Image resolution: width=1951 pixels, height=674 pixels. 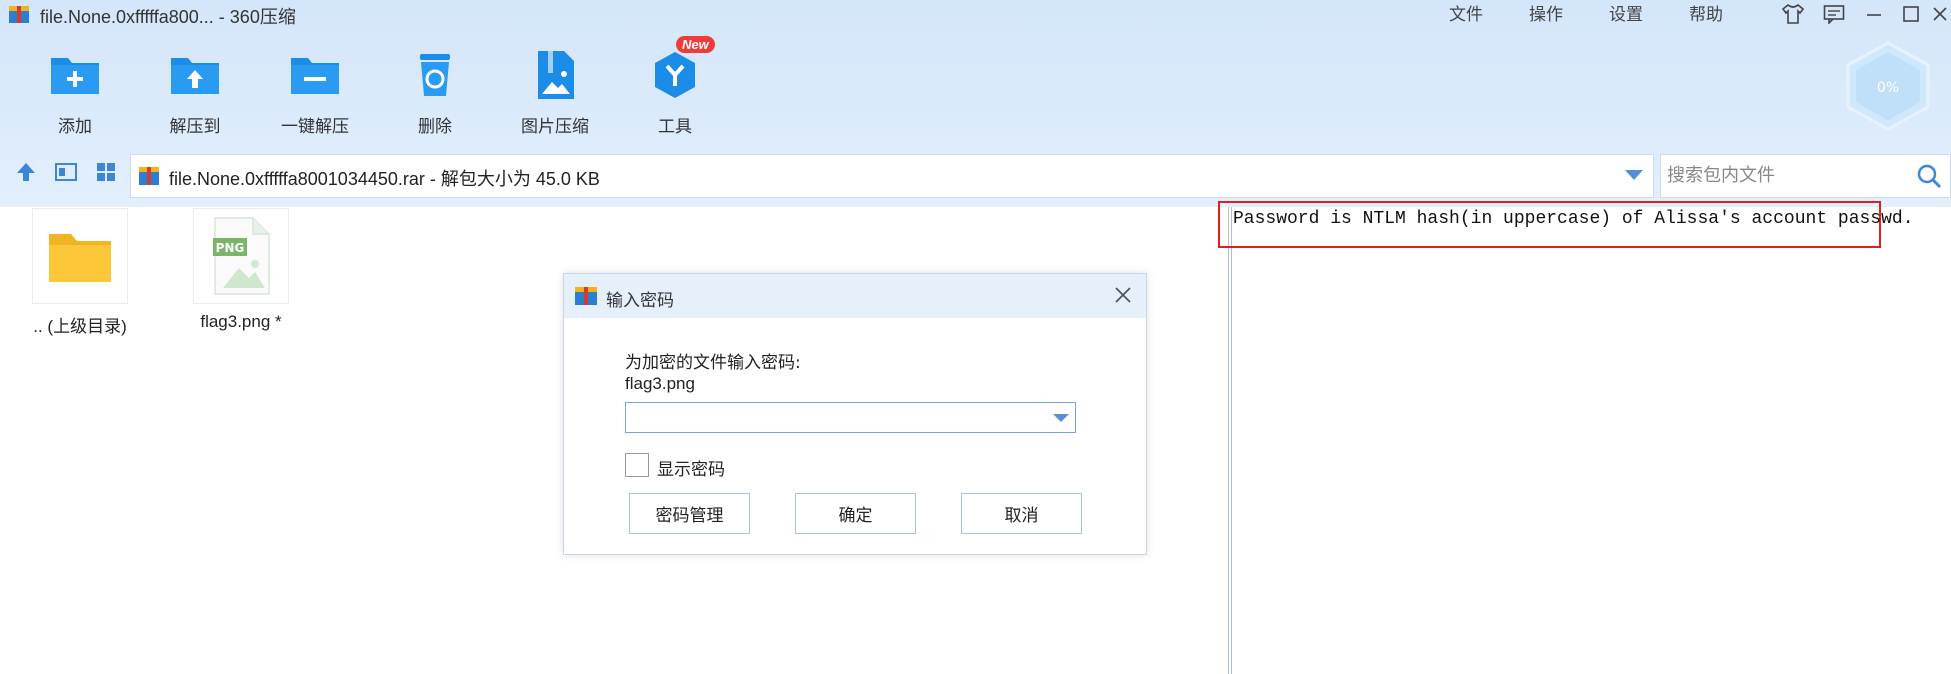 What do you see at coordinates (1787, 175) in the screenshot?
I see `search-input` at bounding box center [1787, 175].